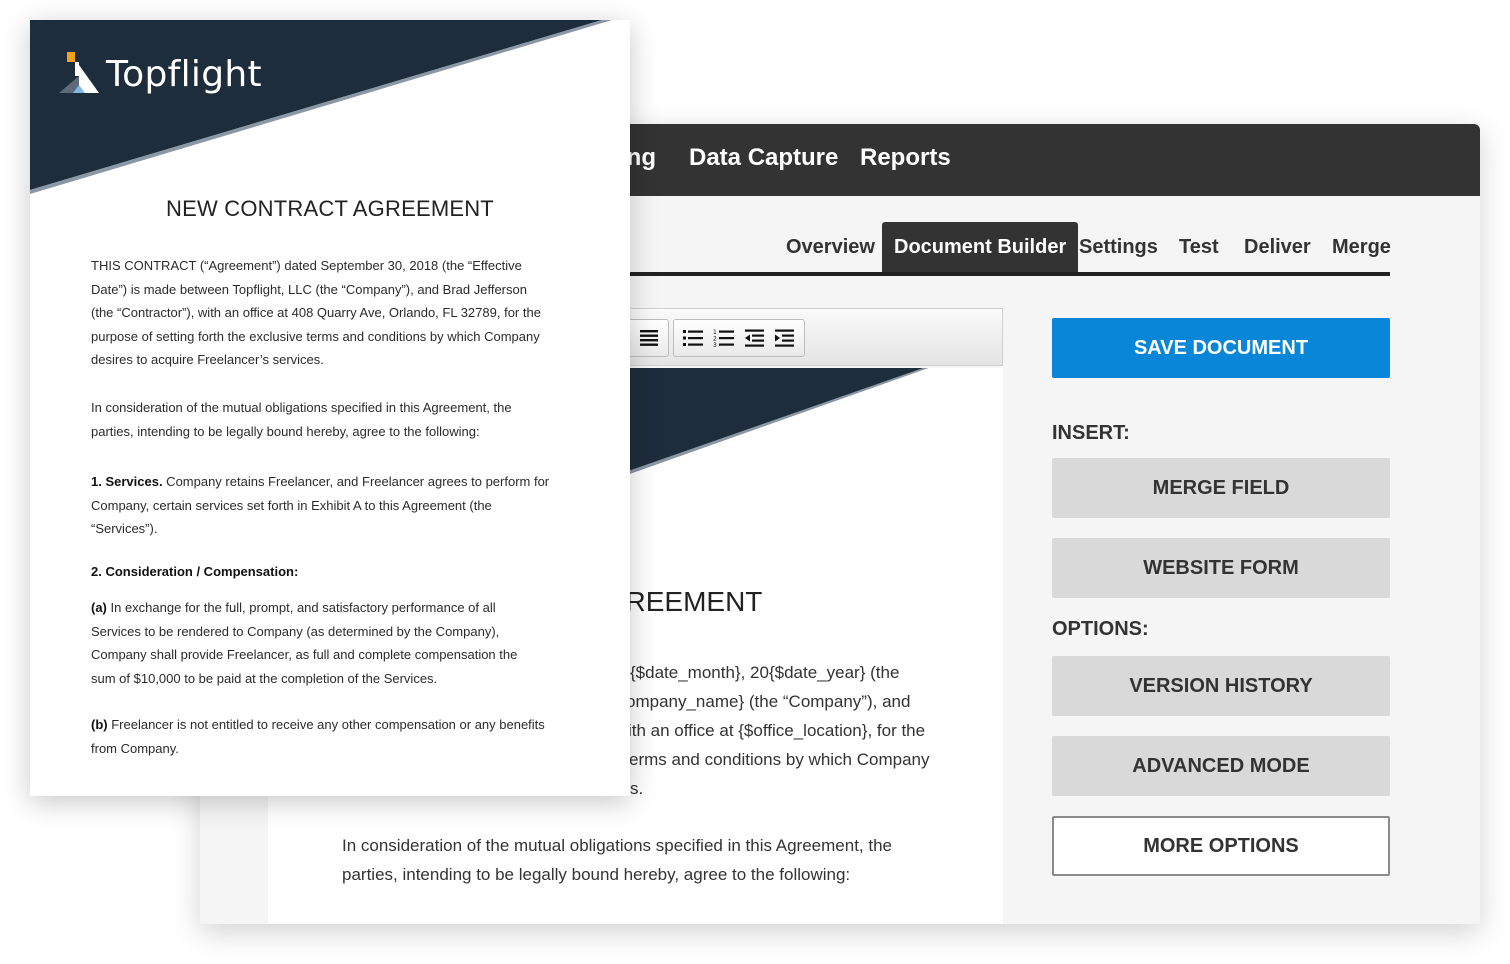 The height and width of the screenshot is (964, 1510). I want to click on options-label: OPTIONS:, so click(1100, 629).